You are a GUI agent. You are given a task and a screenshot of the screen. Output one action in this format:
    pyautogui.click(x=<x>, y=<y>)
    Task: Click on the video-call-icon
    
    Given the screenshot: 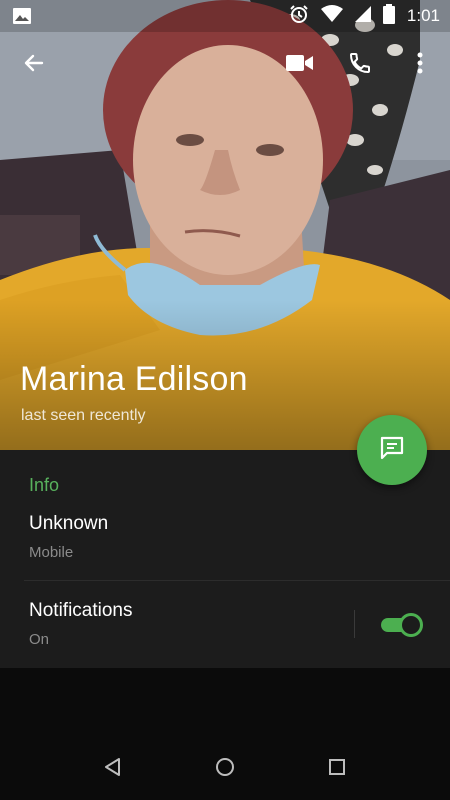 What is the action you would take?
    pyautogui.click(x=300, y=65)
    